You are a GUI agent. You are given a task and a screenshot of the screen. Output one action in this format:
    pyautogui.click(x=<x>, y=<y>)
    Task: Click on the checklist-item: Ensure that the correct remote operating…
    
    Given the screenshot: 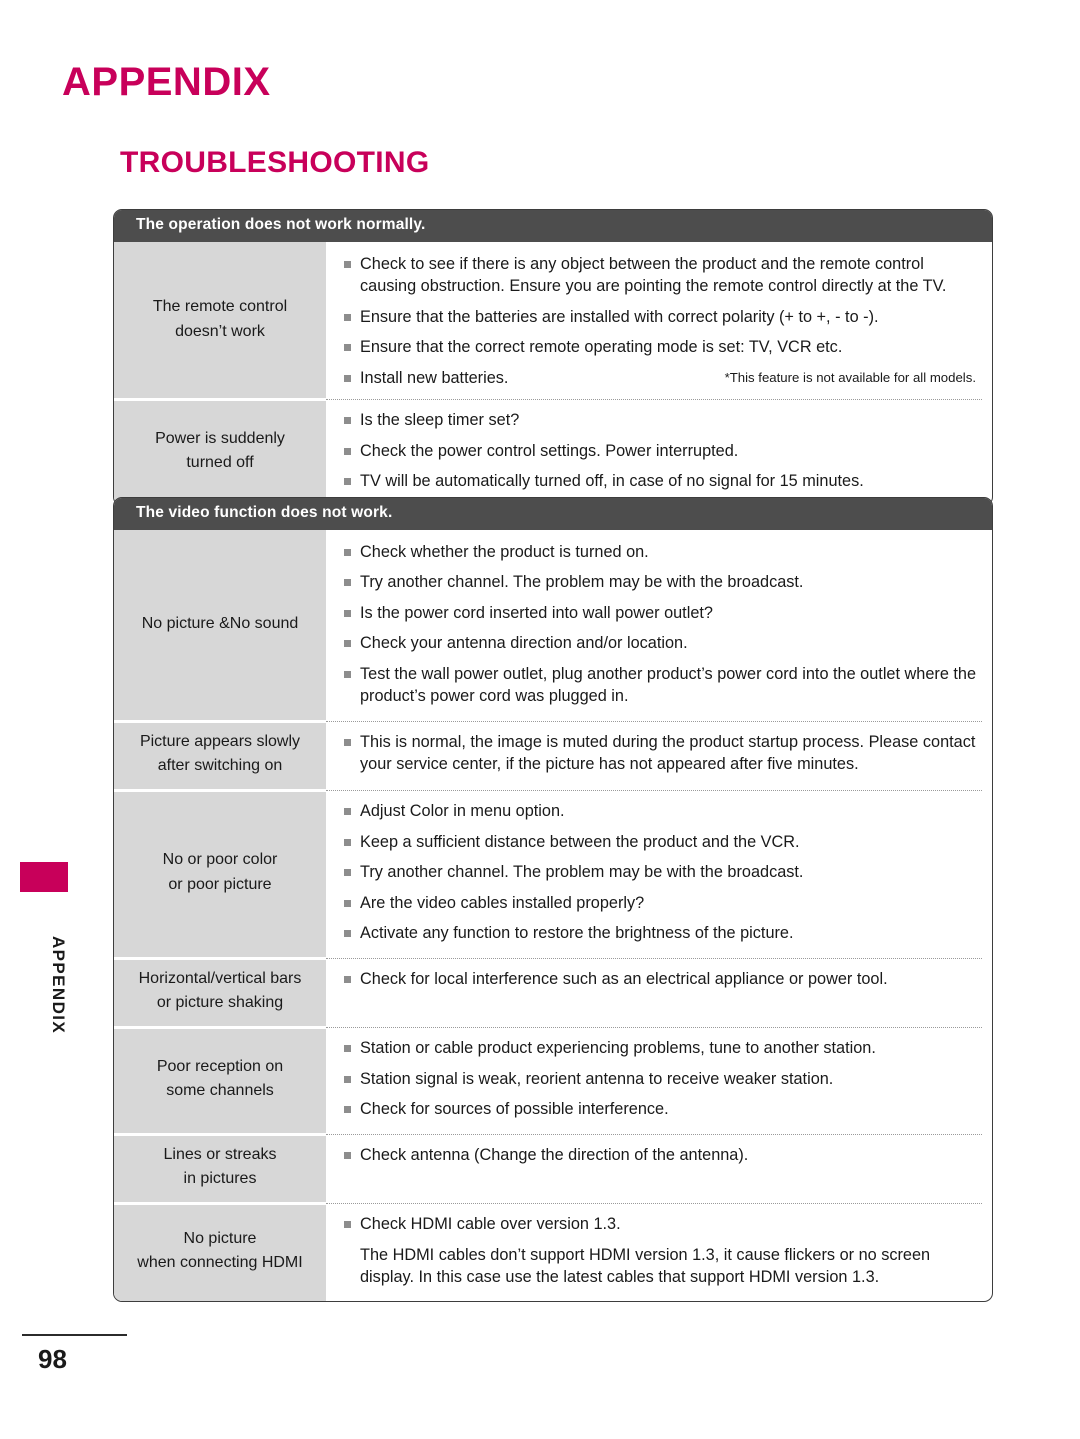 What is the action you would take?
    pyautogui.click(x=660, y=347)
    